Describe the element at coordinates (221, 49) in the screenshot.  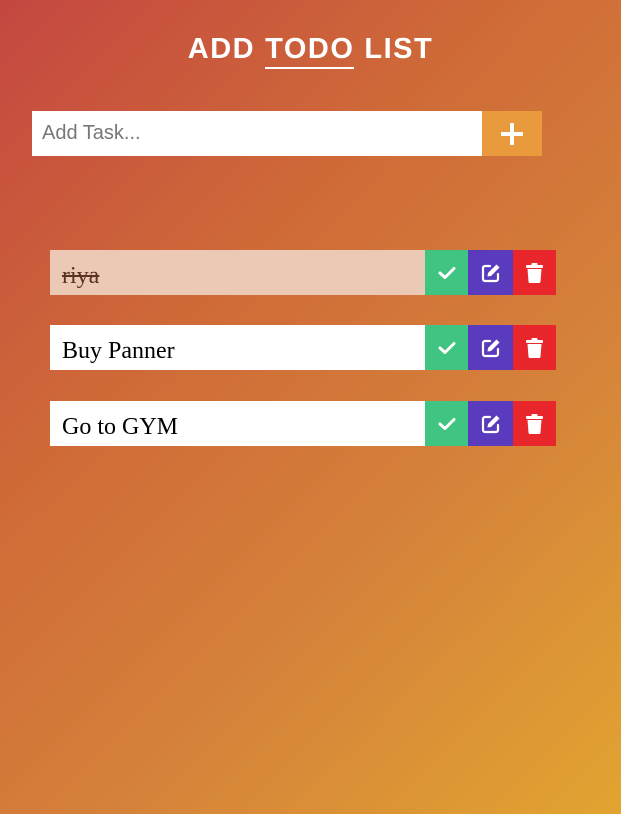
I see `title-add: ADD` at that location.